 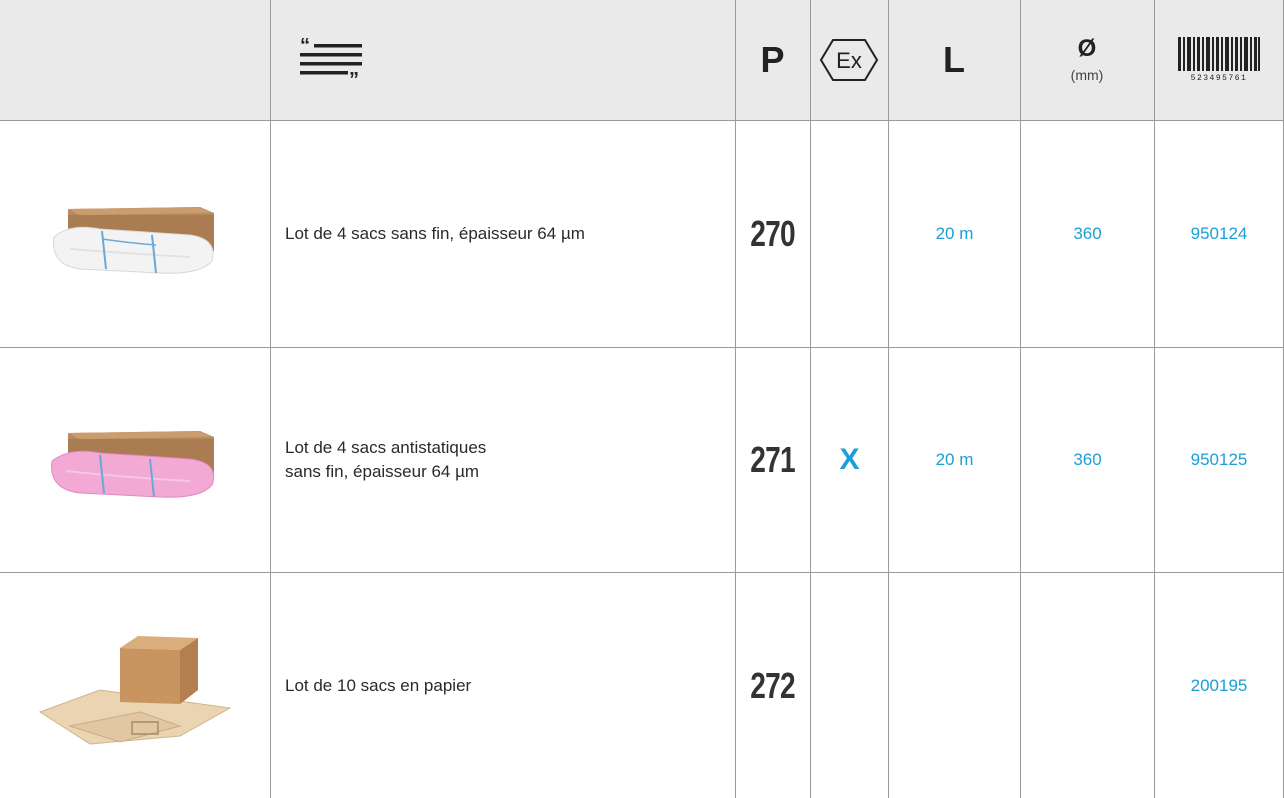 I want to click on product-p-number: 271, so click(x=773, y=459).